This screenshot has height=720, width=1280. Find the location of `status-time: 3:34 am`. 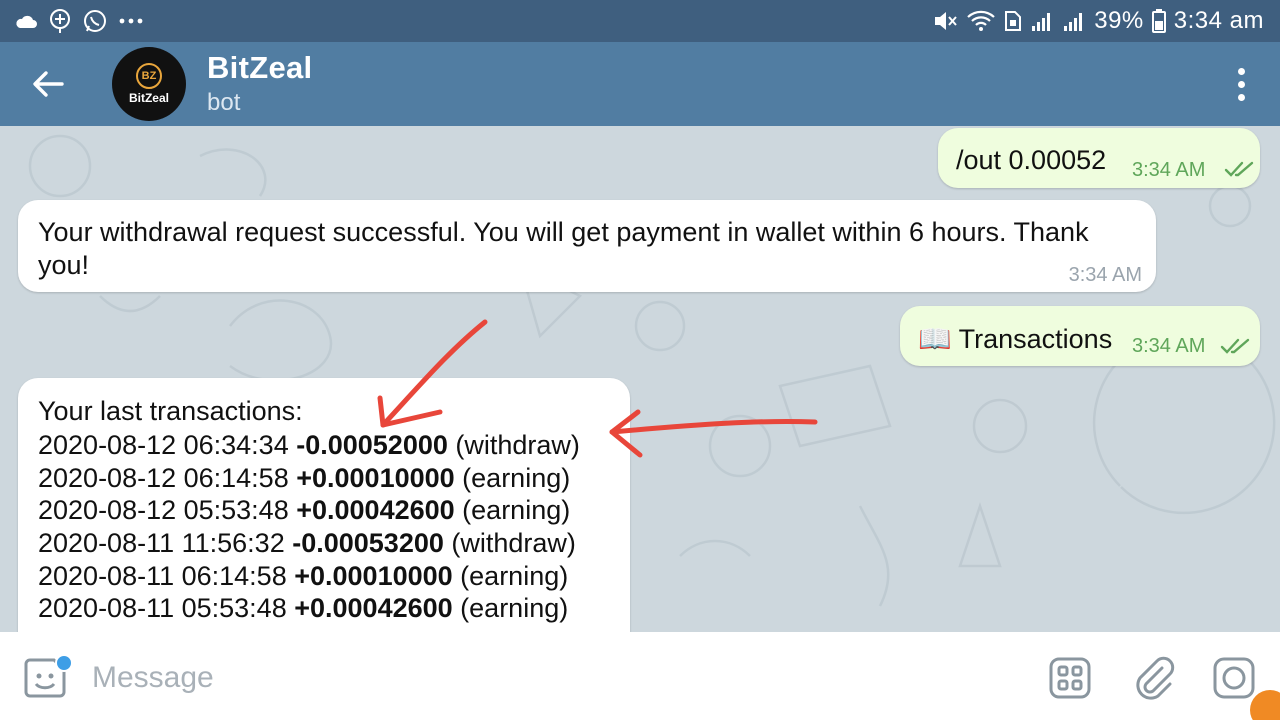

status-time: 3:34 am is located at coordinates (1218, 20).